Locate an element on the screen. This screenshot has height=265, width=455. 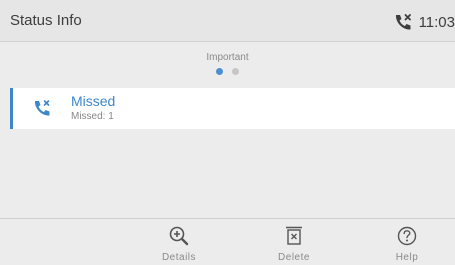
delete-button: Delete is located at coordinates (294, 242).